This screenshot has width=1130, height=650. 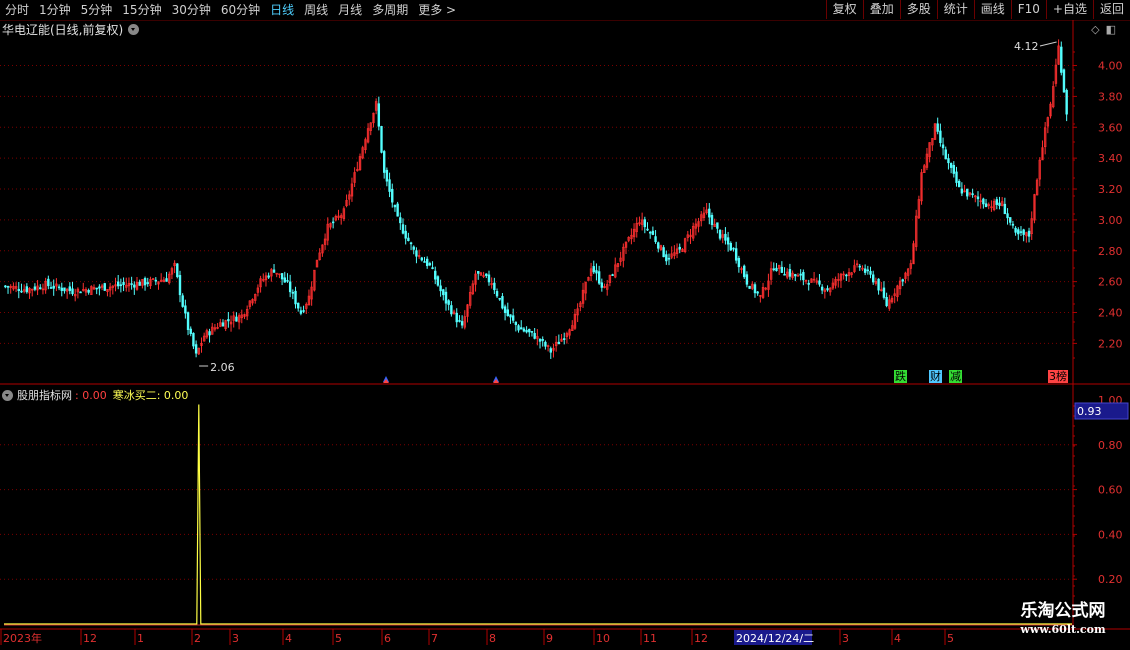 I want to click on y-tick-label: 3.00, so click(x=1110, y=220).